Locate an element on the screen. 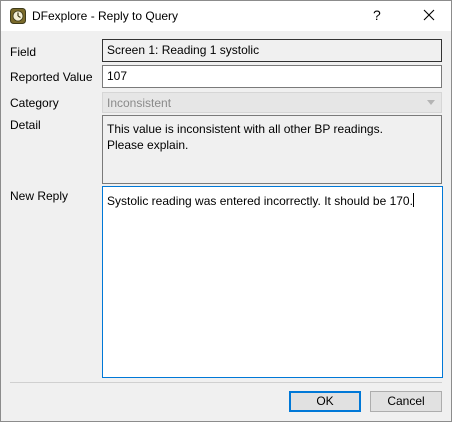  category-select: Inconsistent is located at coordinates (272, 102).